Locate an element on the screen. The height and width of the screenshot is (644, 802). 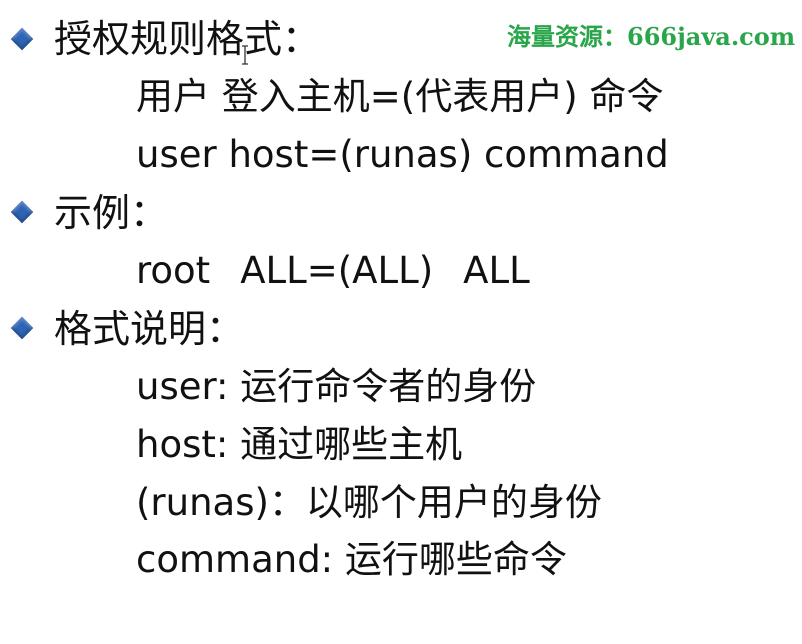
explanation-line-host: host: 通过哪些主机 is located at coordinates (299, 444).